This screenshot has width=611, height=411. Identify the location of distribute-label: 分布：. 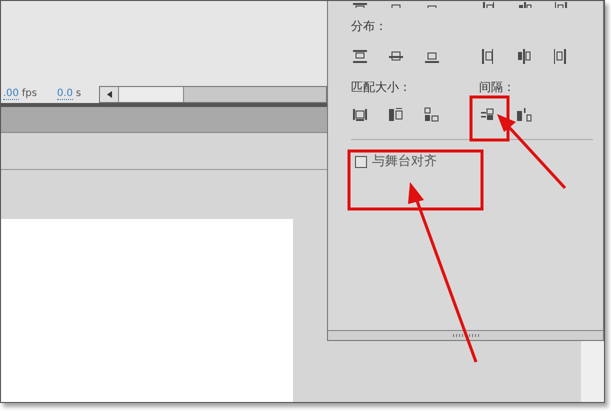
(369, 26).